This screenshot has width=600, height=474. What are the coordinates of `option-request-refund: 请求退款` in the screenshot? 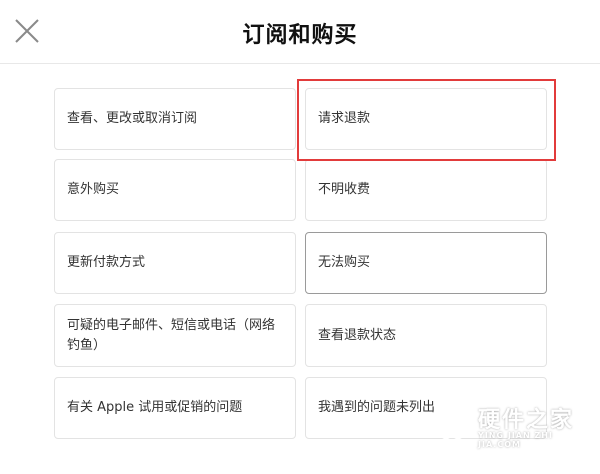 It's located at (426, 119).